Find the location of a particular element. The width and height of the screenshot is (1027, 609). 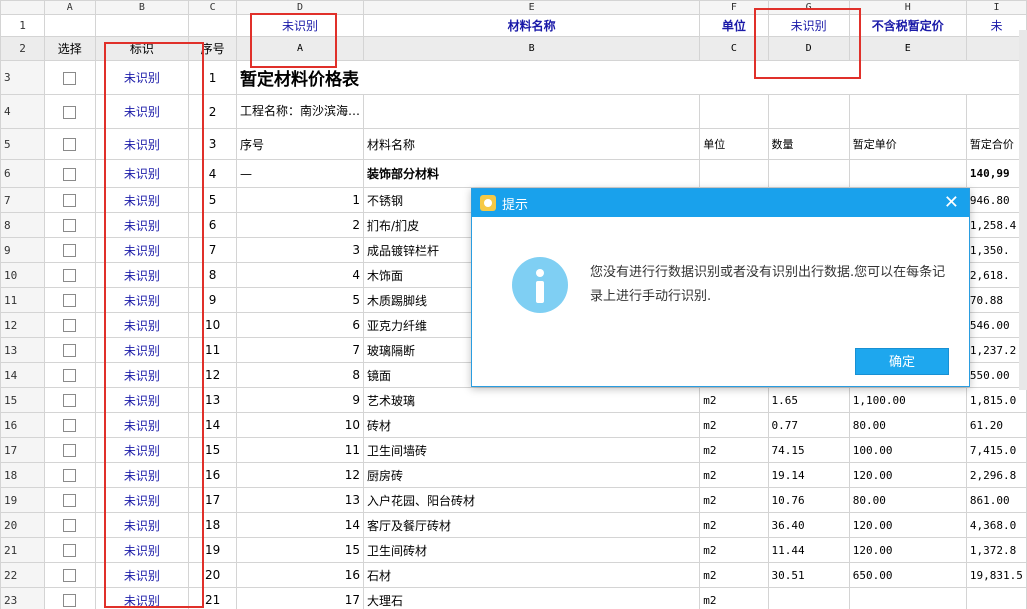

cell-e: 100.00 is located at coordinates (907, 450).